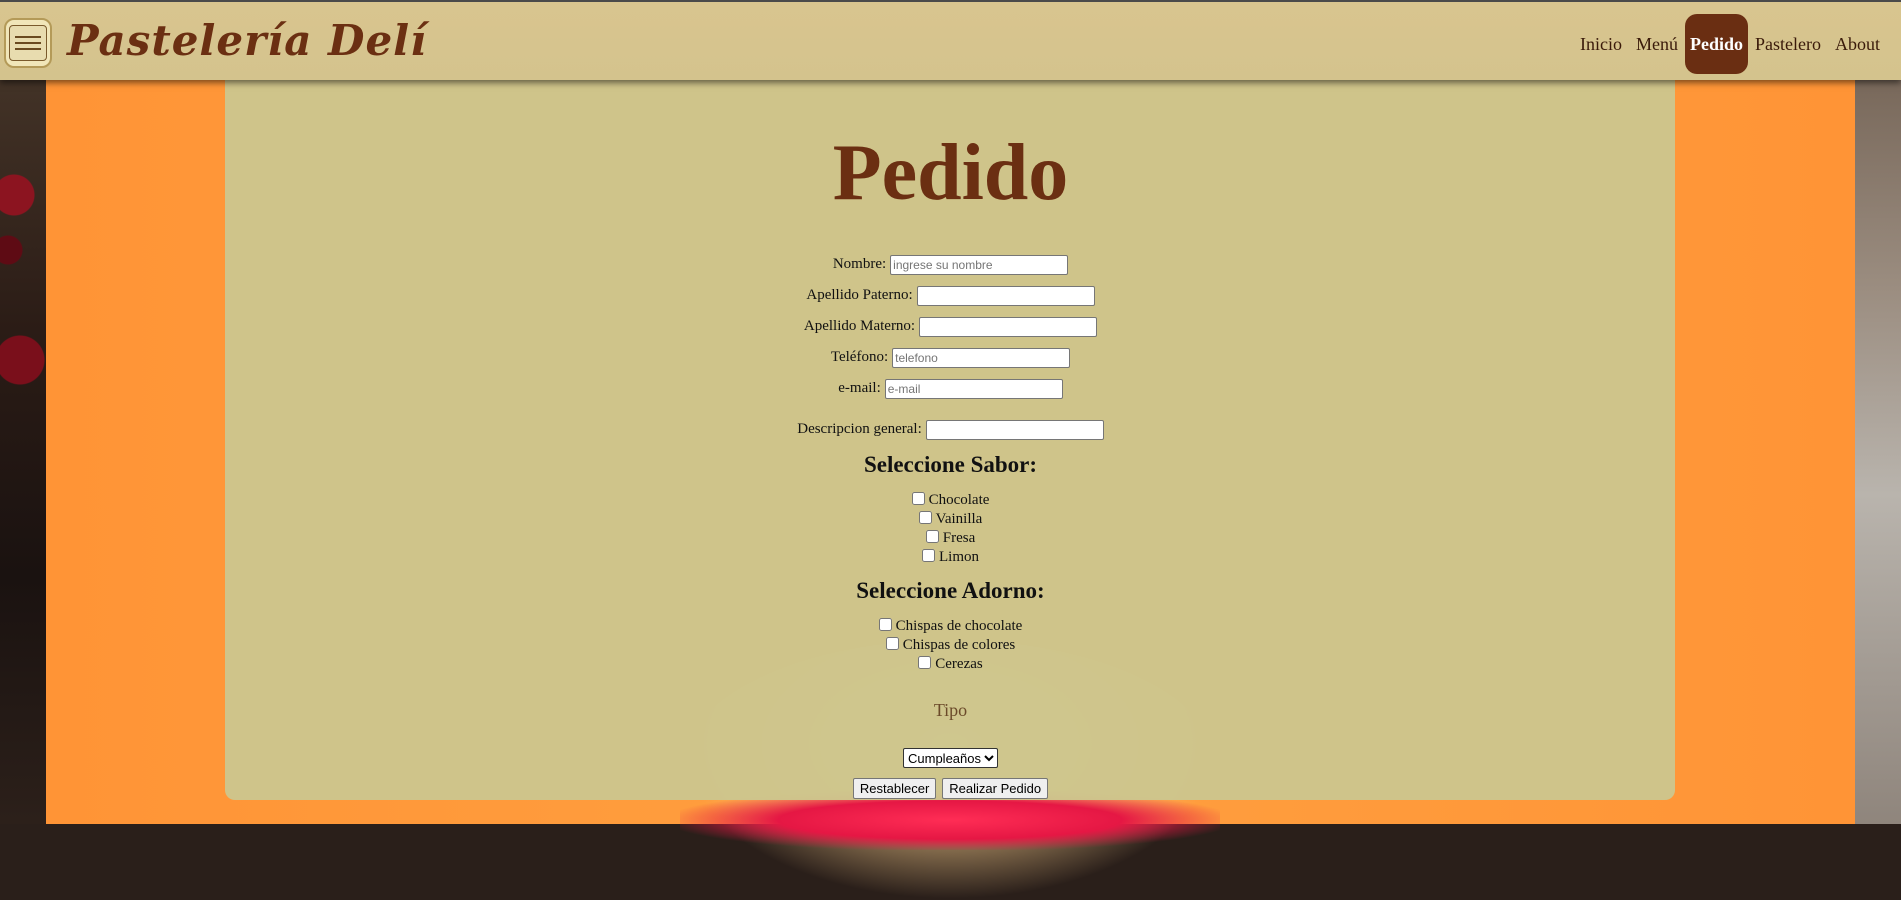 The image size is (1901, 900). What do you see at coordinates (928, 555) in the screenshot?
I see `sabor-limon-checkbox` at bounding box center [928, 555].